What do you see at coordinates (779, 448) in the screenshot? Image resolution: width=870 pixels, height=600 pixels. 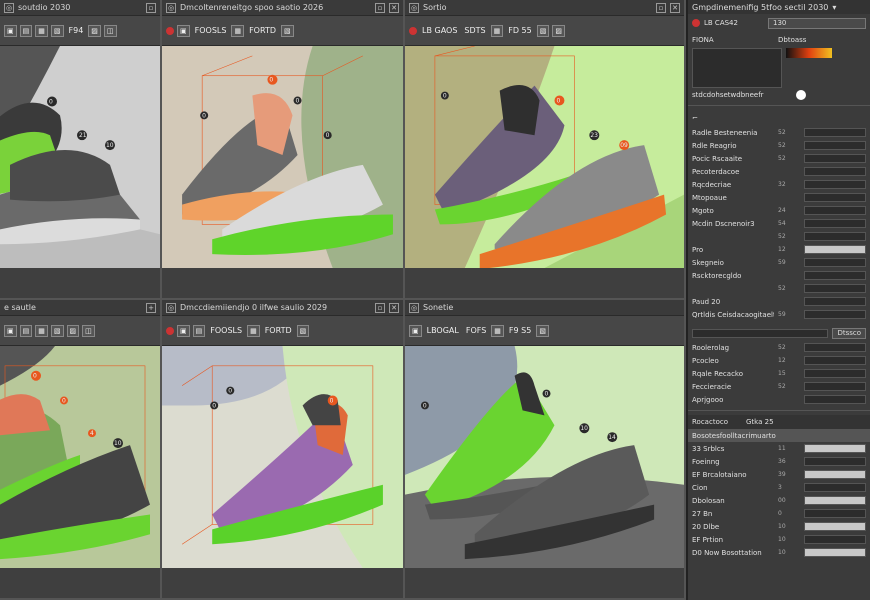 I see `property-row: 33 Srblcs 11` at bounding box center [779, 448].